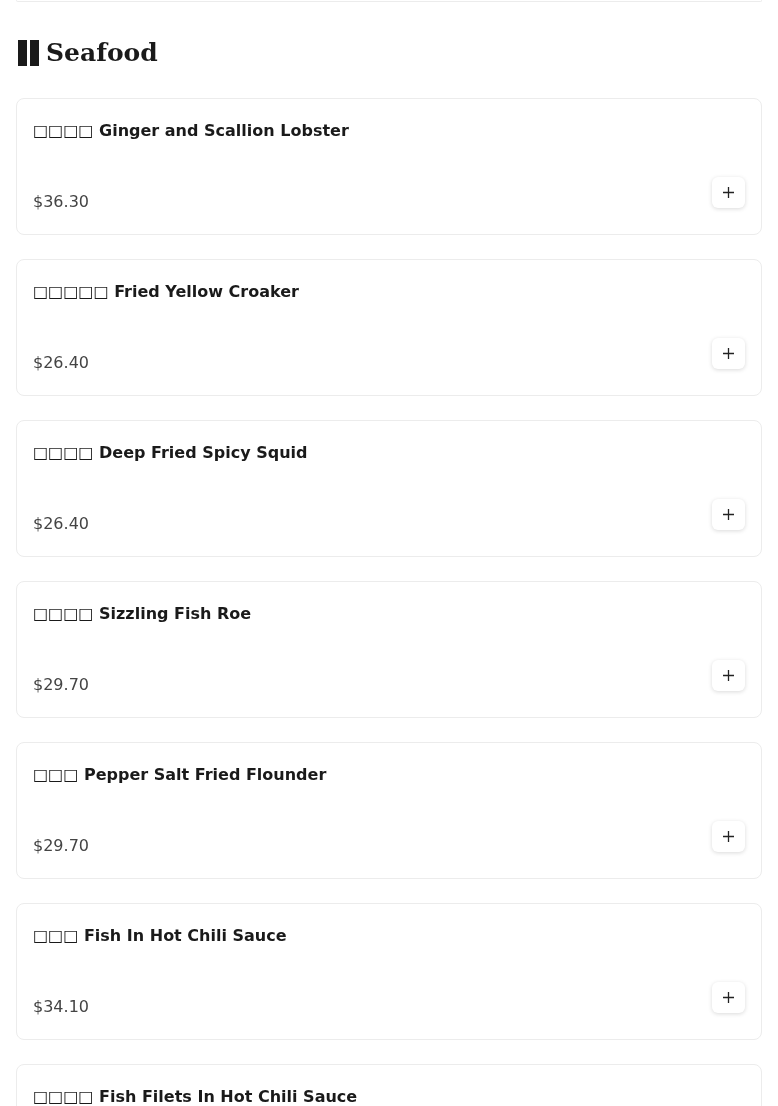  I want to click on menu-item-card: □□□ Pepper Salt Fried Flounder $29.70, so click(389, 810).